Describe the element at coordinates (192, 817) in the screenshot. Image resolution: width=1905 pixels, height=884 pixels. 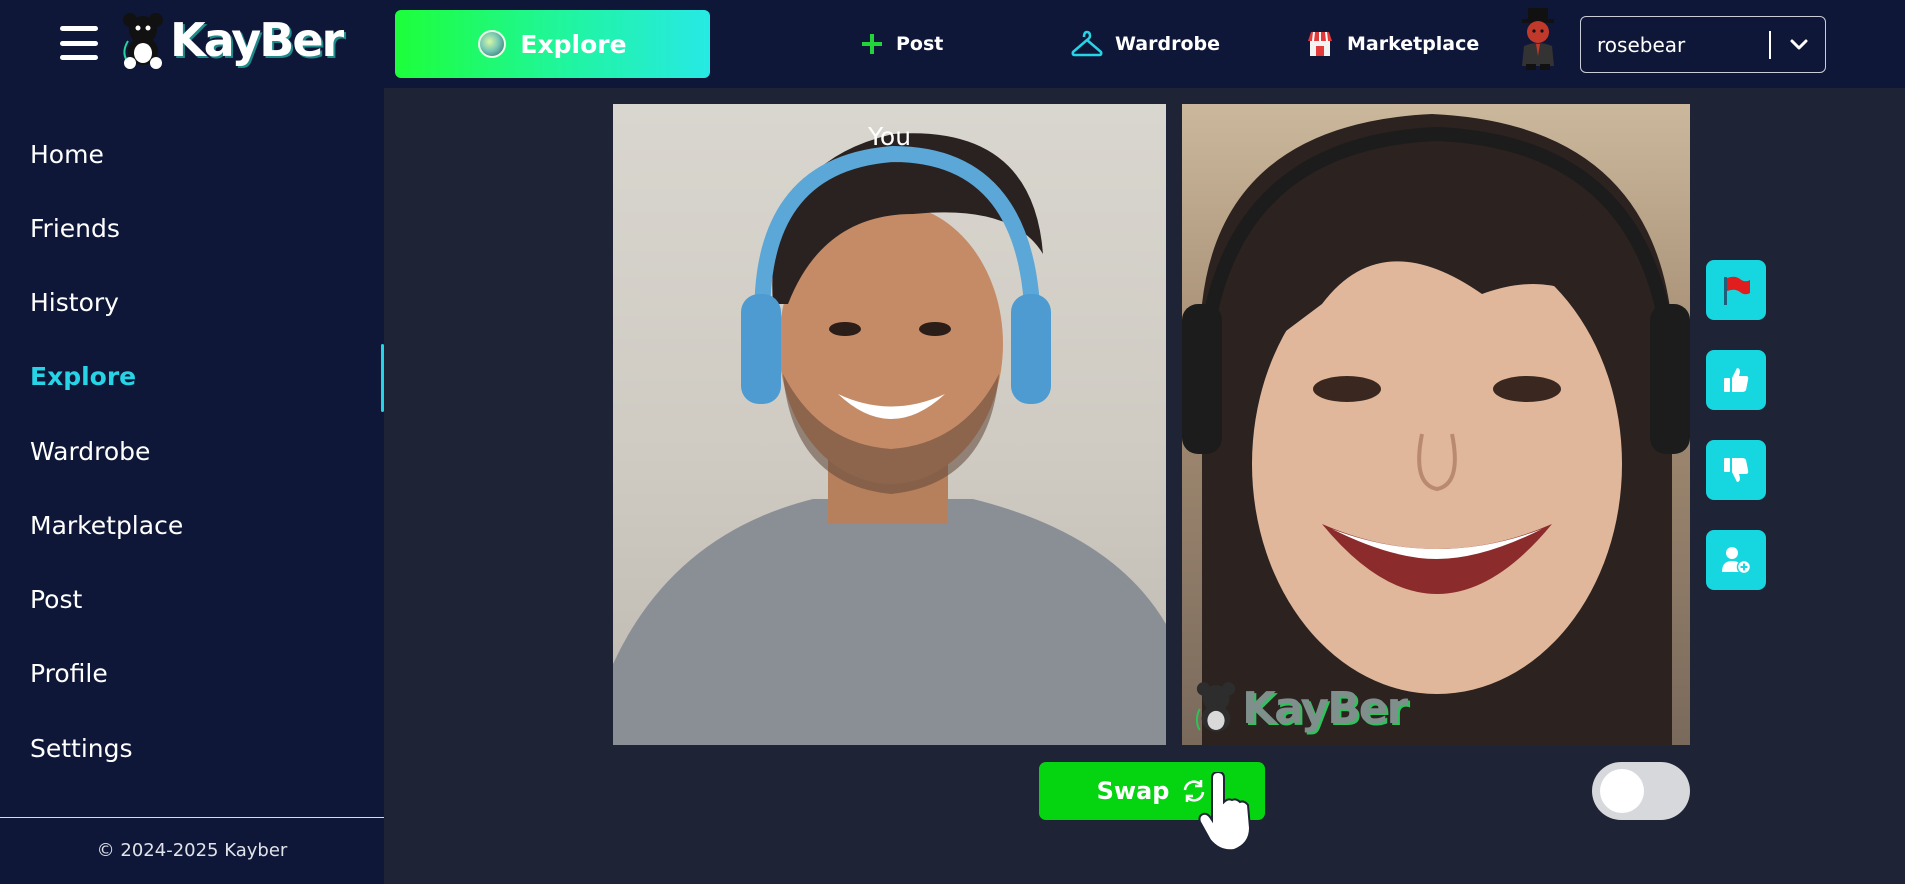
I see `sidebar-divider` at that location.